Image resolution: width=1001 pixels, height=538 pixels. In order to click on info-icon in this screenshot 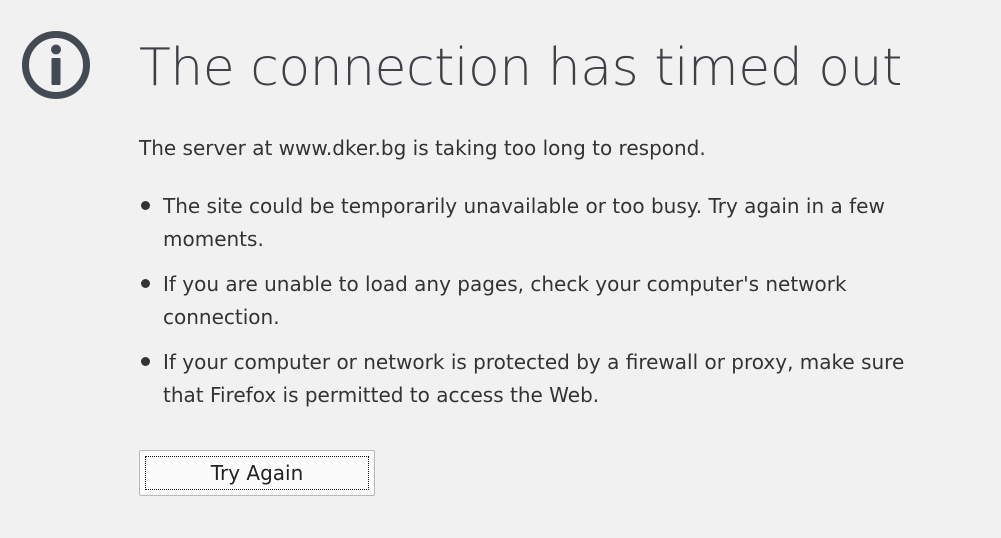, I will do `click(56, 65)`.